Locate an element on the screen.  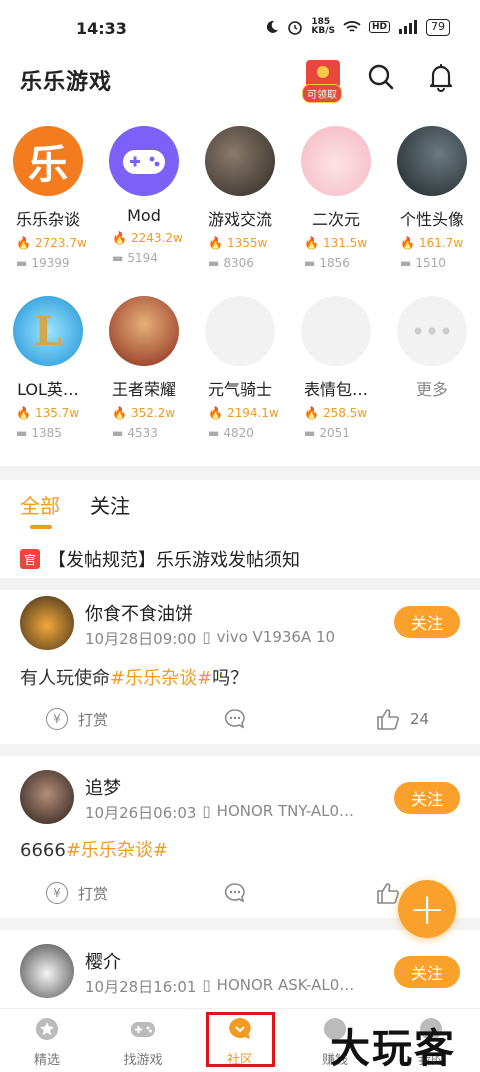
red-packet-button: 可领取 is located at coordinates (323, 81).